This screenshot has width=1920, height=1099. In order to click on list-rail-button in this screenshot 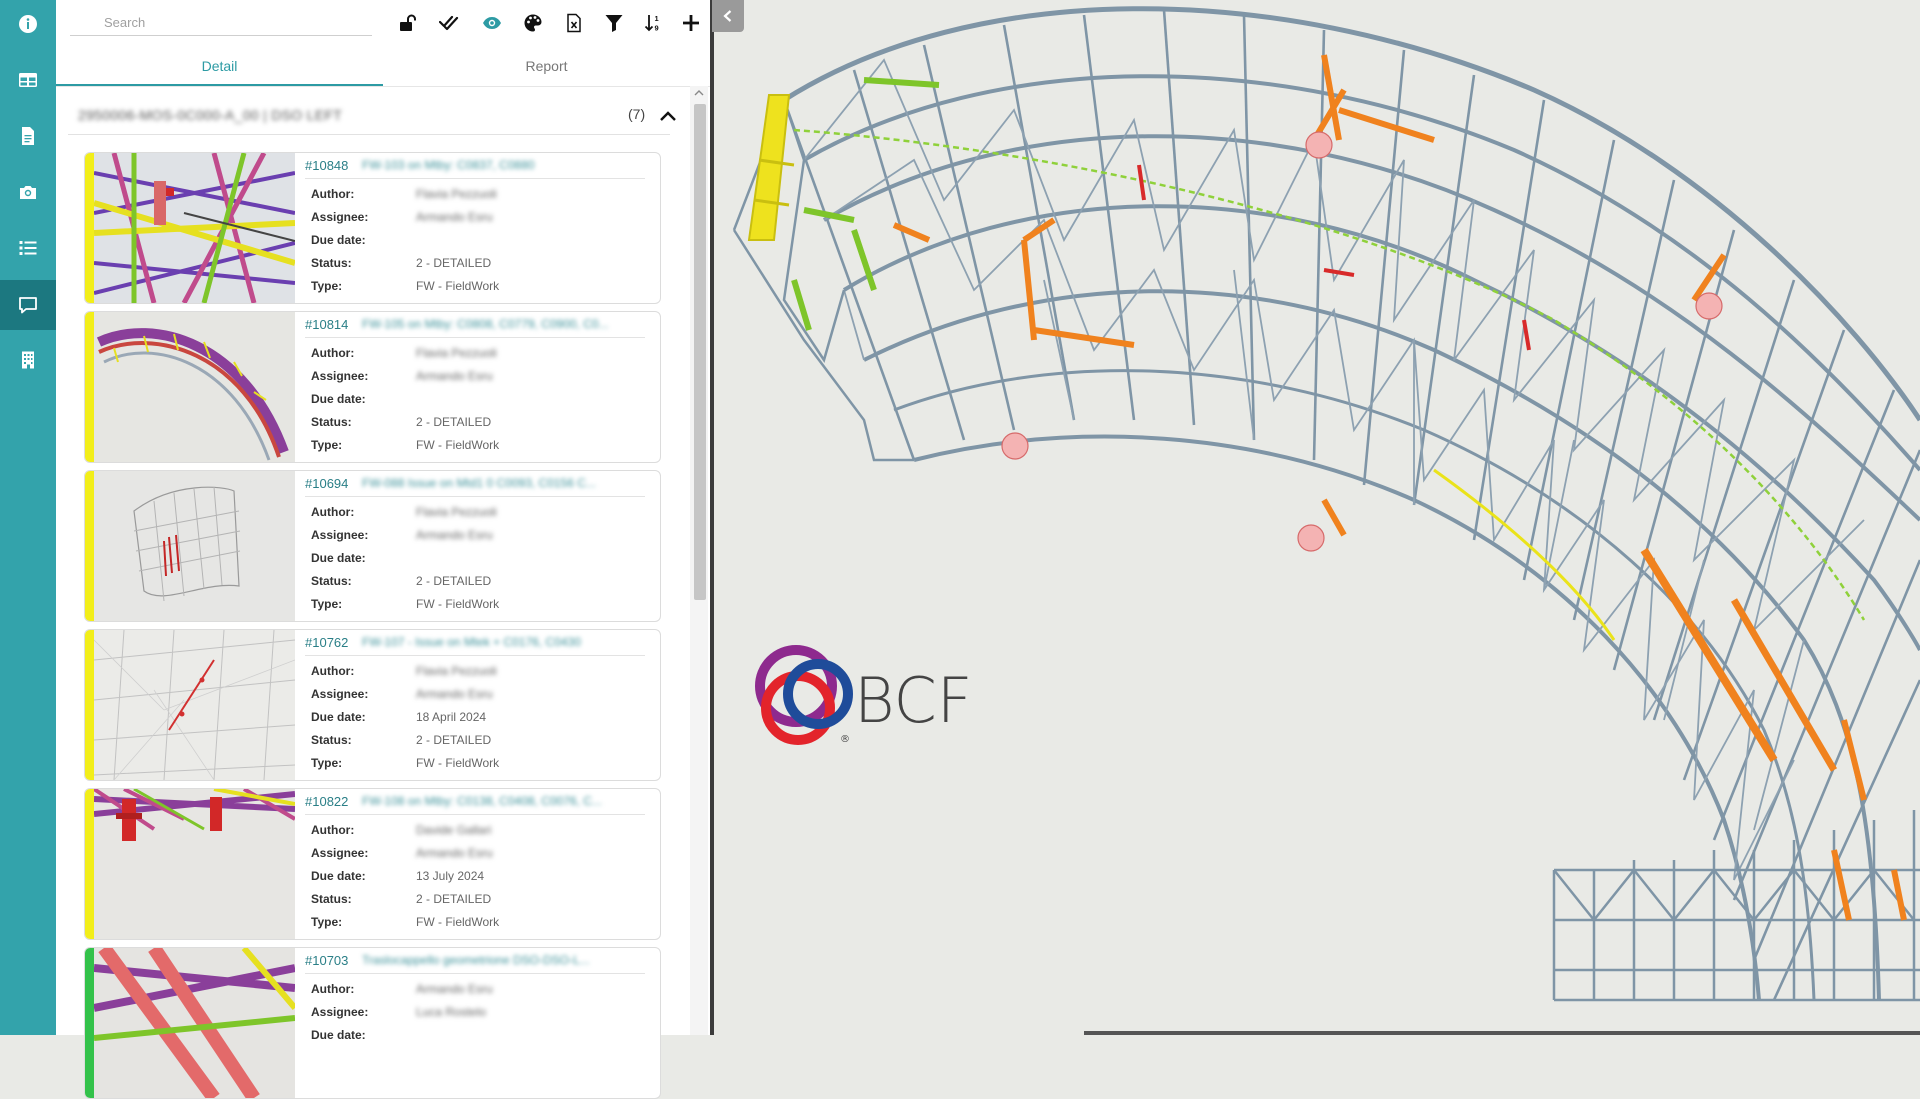, I will do `click(28, 248)`.